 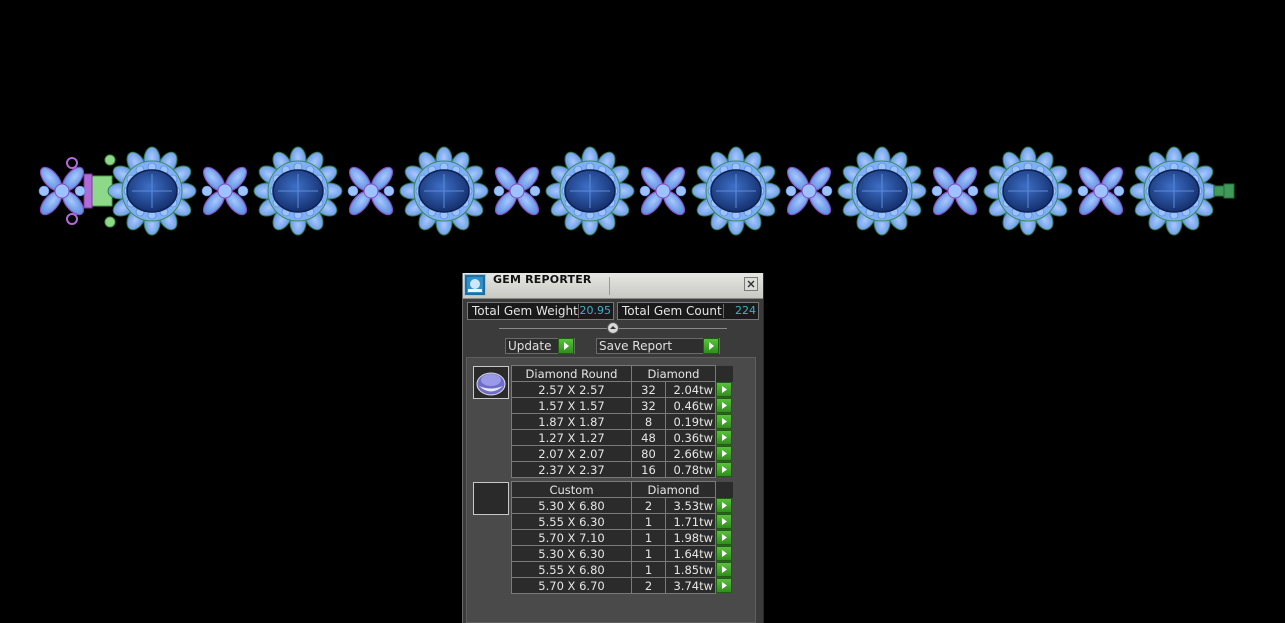 What do you see at coordinates (571, 553) in the screenshot?
I see `gem-size: 5.30 X 6.30` at bounding box center [571, 553].